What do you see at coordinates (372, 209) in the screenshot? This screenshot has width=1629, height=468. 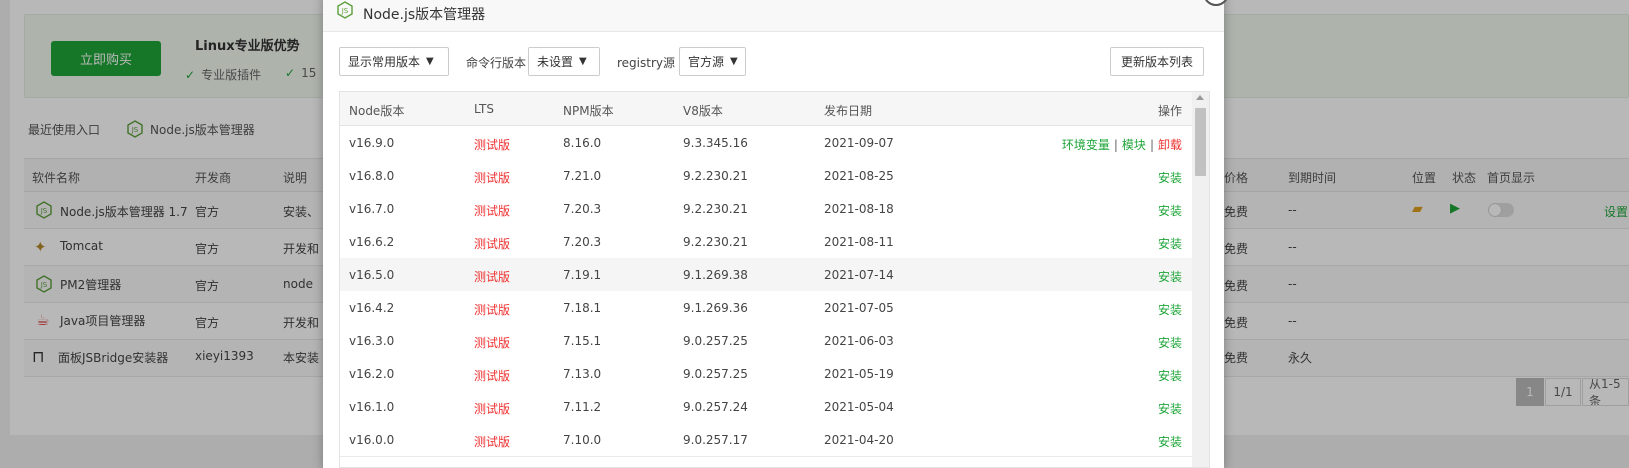 I see `node-version: v16.7.0` at bounding box center [372, 209].